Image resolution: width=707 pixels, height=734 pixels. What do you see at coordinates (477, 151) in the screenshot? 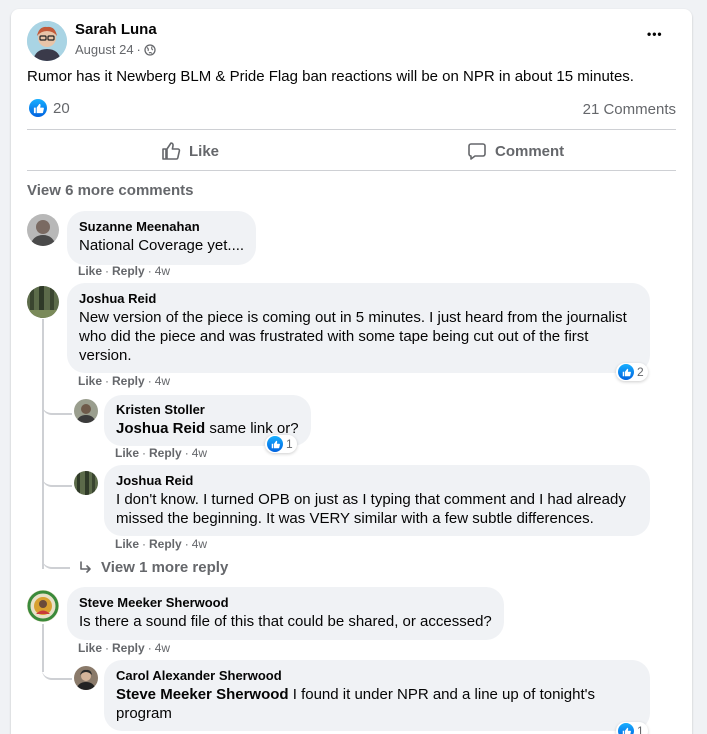
I see `comment-bubble-icon` at bounding box center [477, 151].